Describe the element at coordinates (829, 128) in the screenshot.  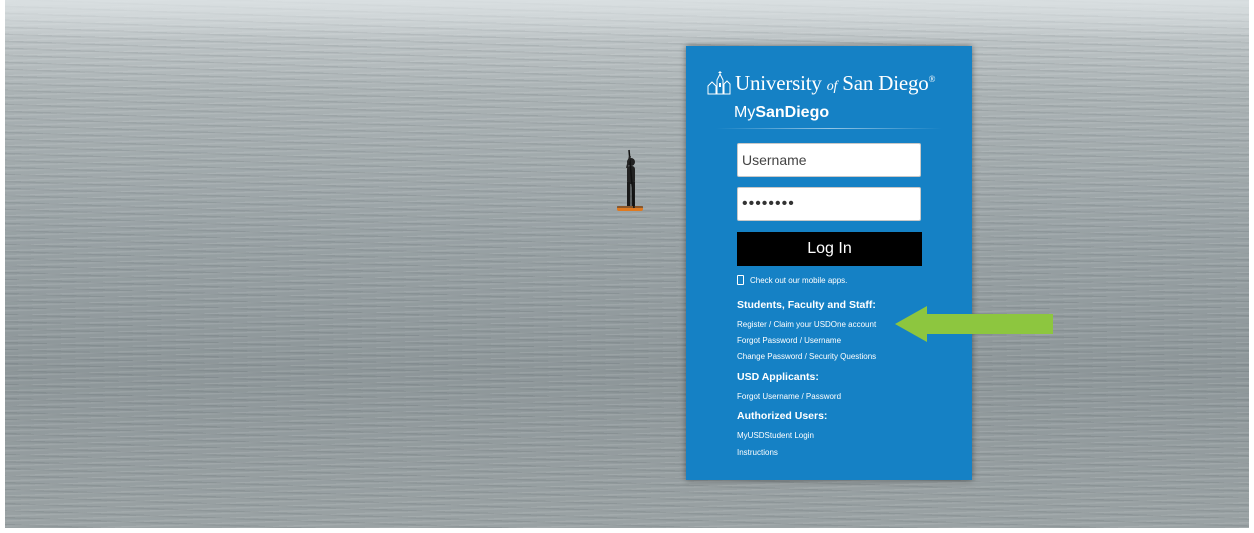
I see `header-divider` at that location.